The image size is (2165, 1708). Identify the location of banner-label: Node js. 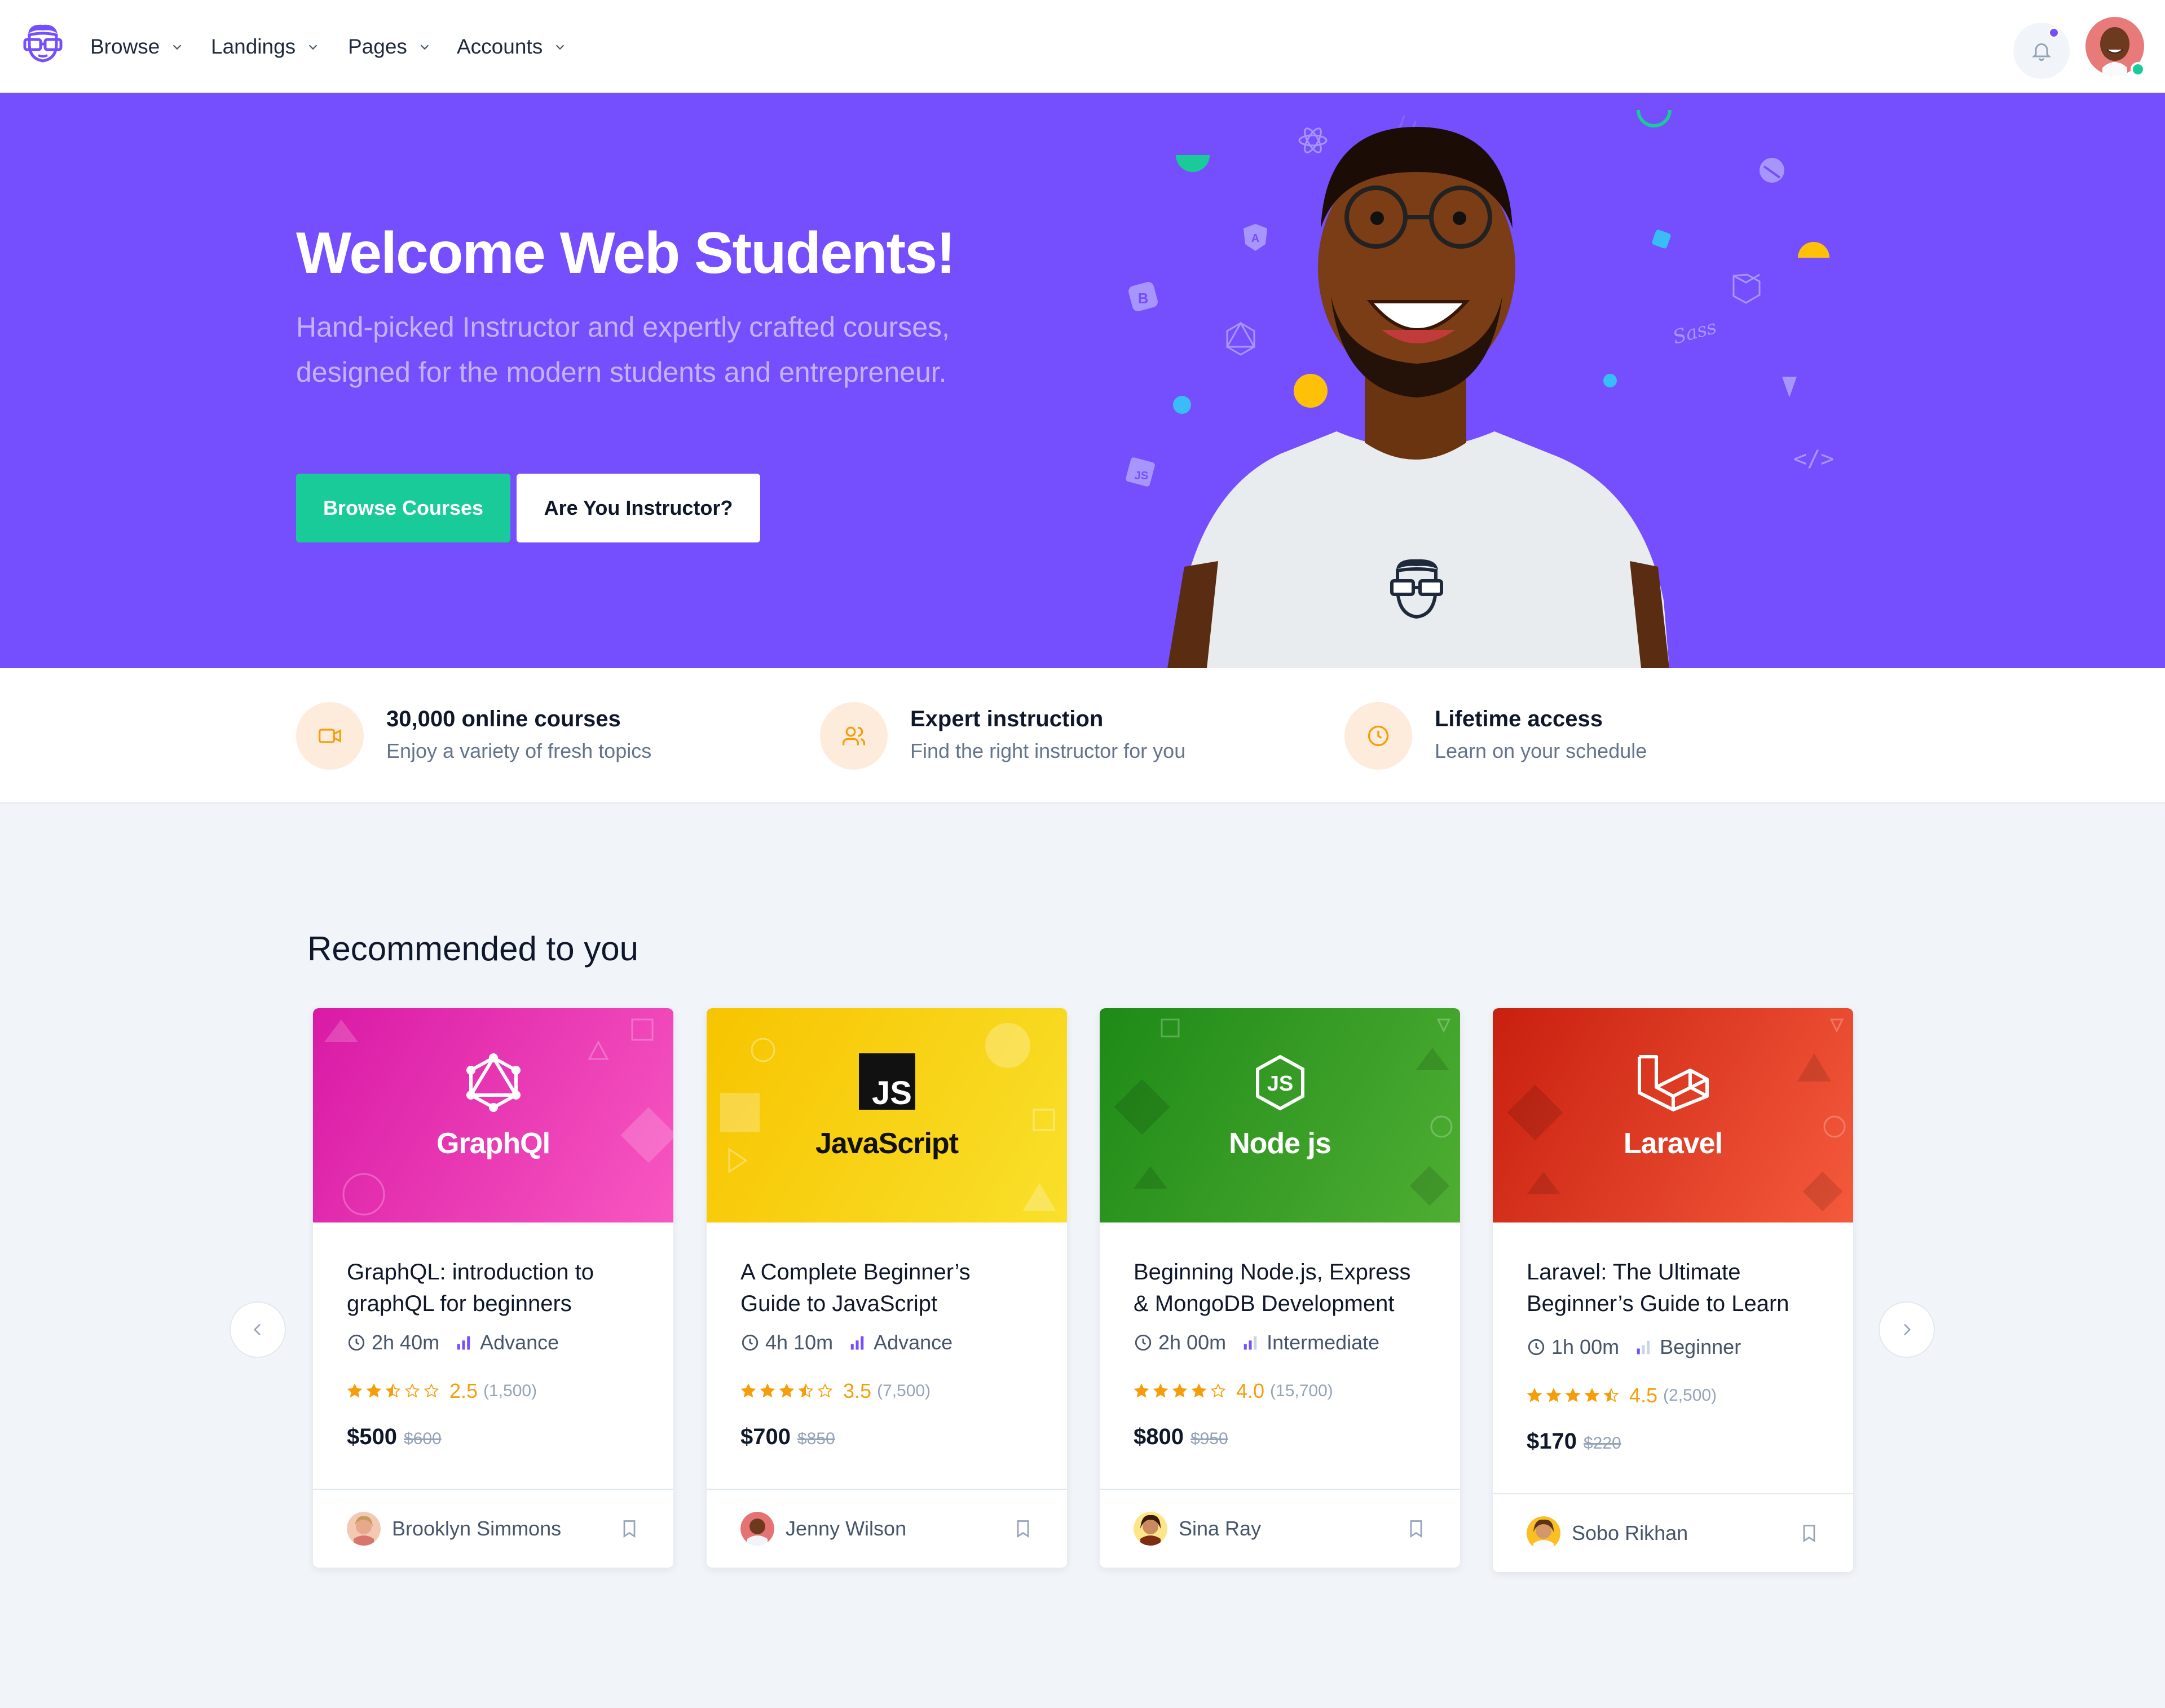
(1280, 1143).